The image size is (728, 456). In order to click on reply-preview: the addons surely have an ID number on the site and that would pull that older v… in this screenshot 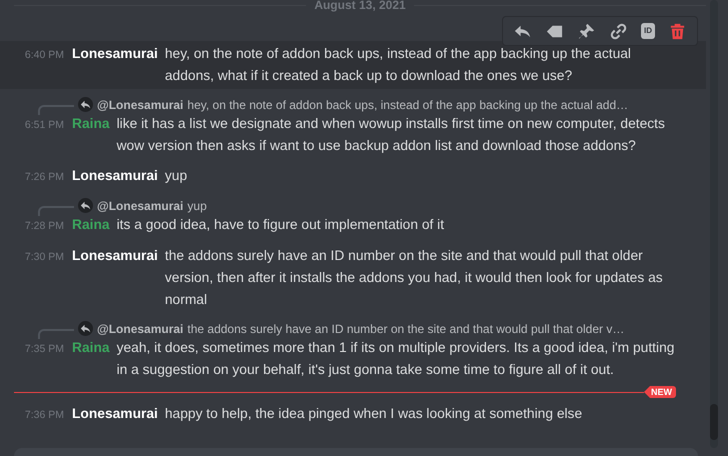, I will do `click(405, 329)`.